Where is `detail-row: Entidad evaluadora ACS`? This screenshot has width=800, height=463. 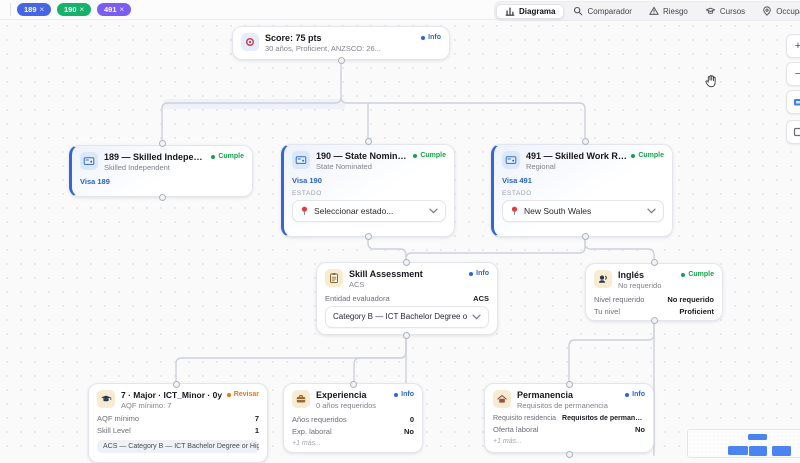 detail-row: Entidad evaluadora ACS is located at coordinates (407, 298).